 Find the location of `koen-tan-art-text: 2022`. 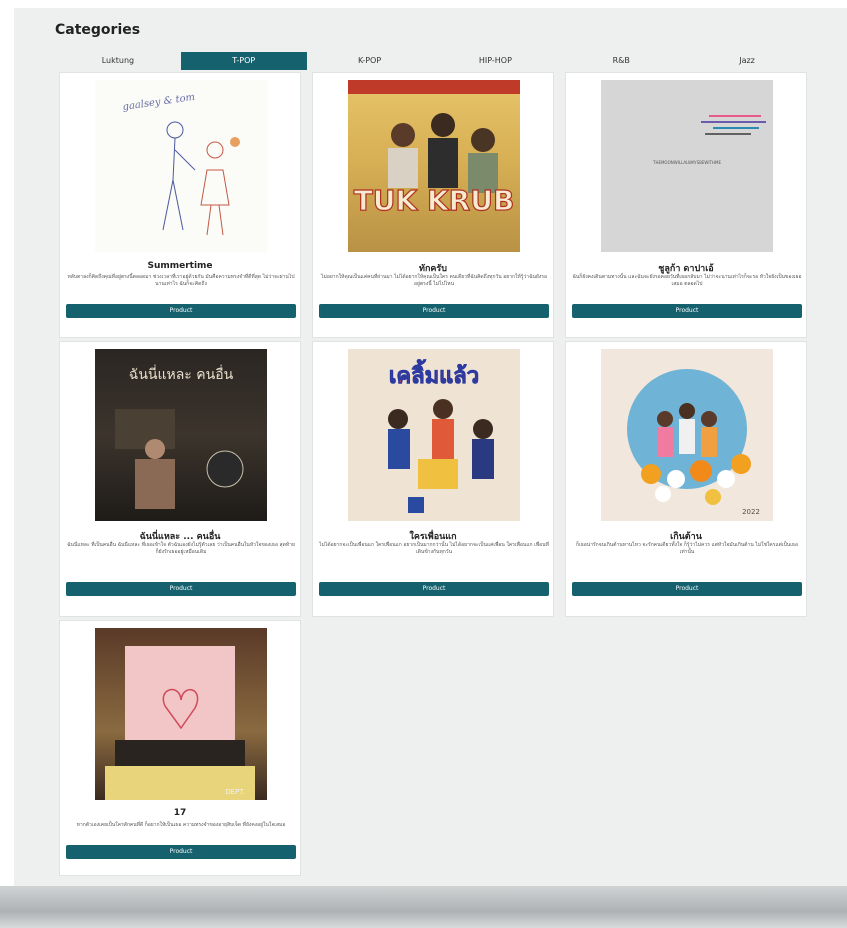

koen-tan-art-text: 2022 is located at coordinates (751, 512).